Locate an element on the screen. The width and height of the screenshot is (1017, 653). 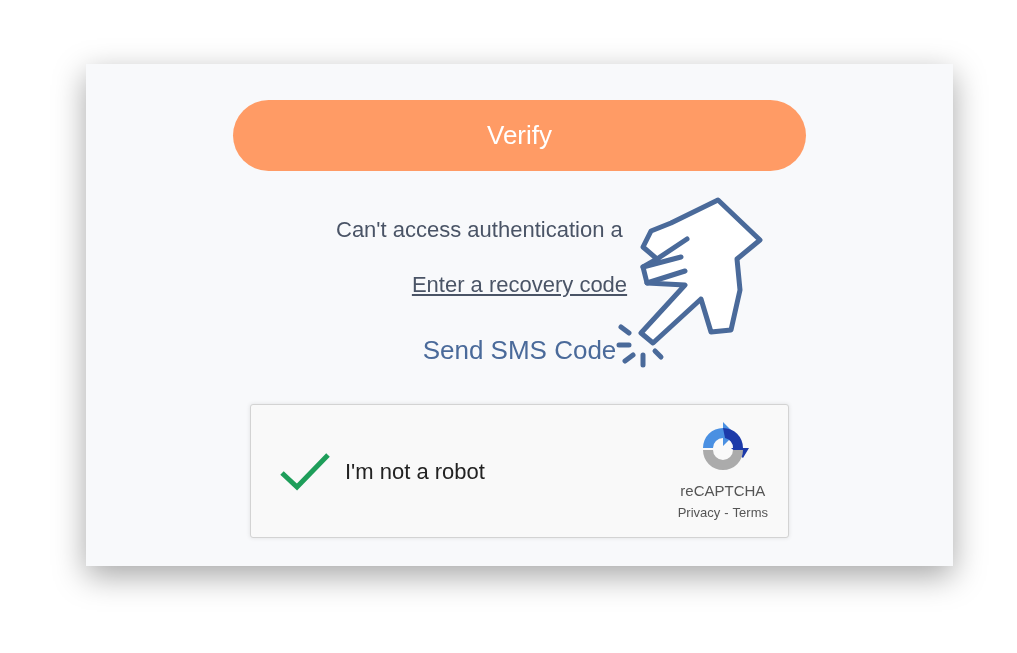
robot-checkbox is located at coordinates (306, 471).